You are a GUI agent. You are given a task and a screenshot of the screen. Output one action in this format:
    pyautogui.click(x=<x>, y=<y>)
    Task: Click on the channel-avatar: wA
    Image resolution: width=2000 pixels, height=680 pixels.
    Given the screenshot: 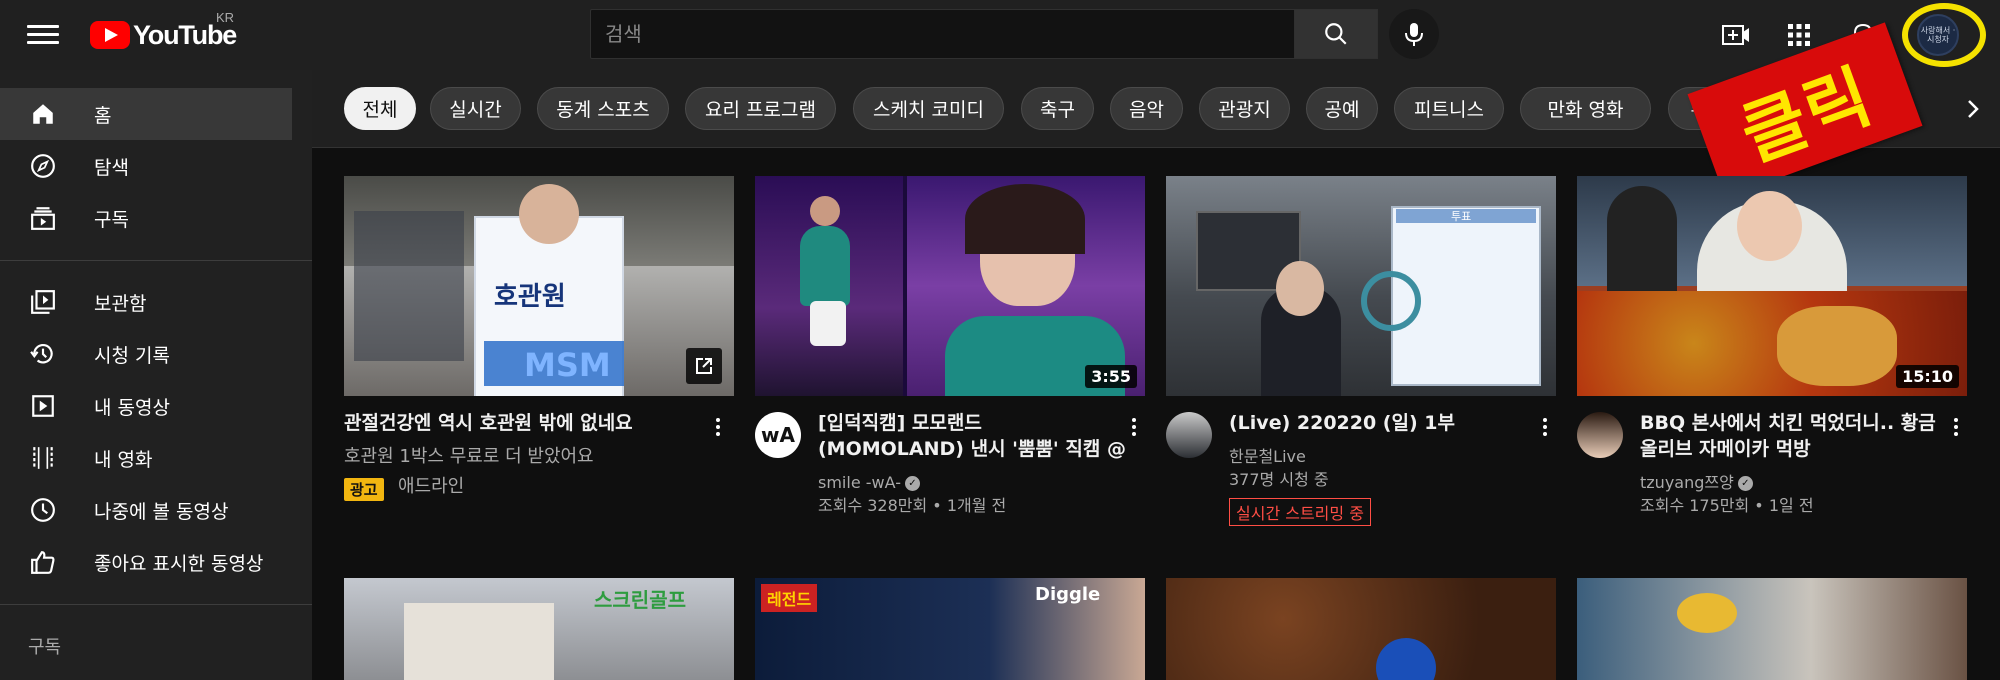 What is the action you would take?
    pyautogui.click(x=778, y=435)
    